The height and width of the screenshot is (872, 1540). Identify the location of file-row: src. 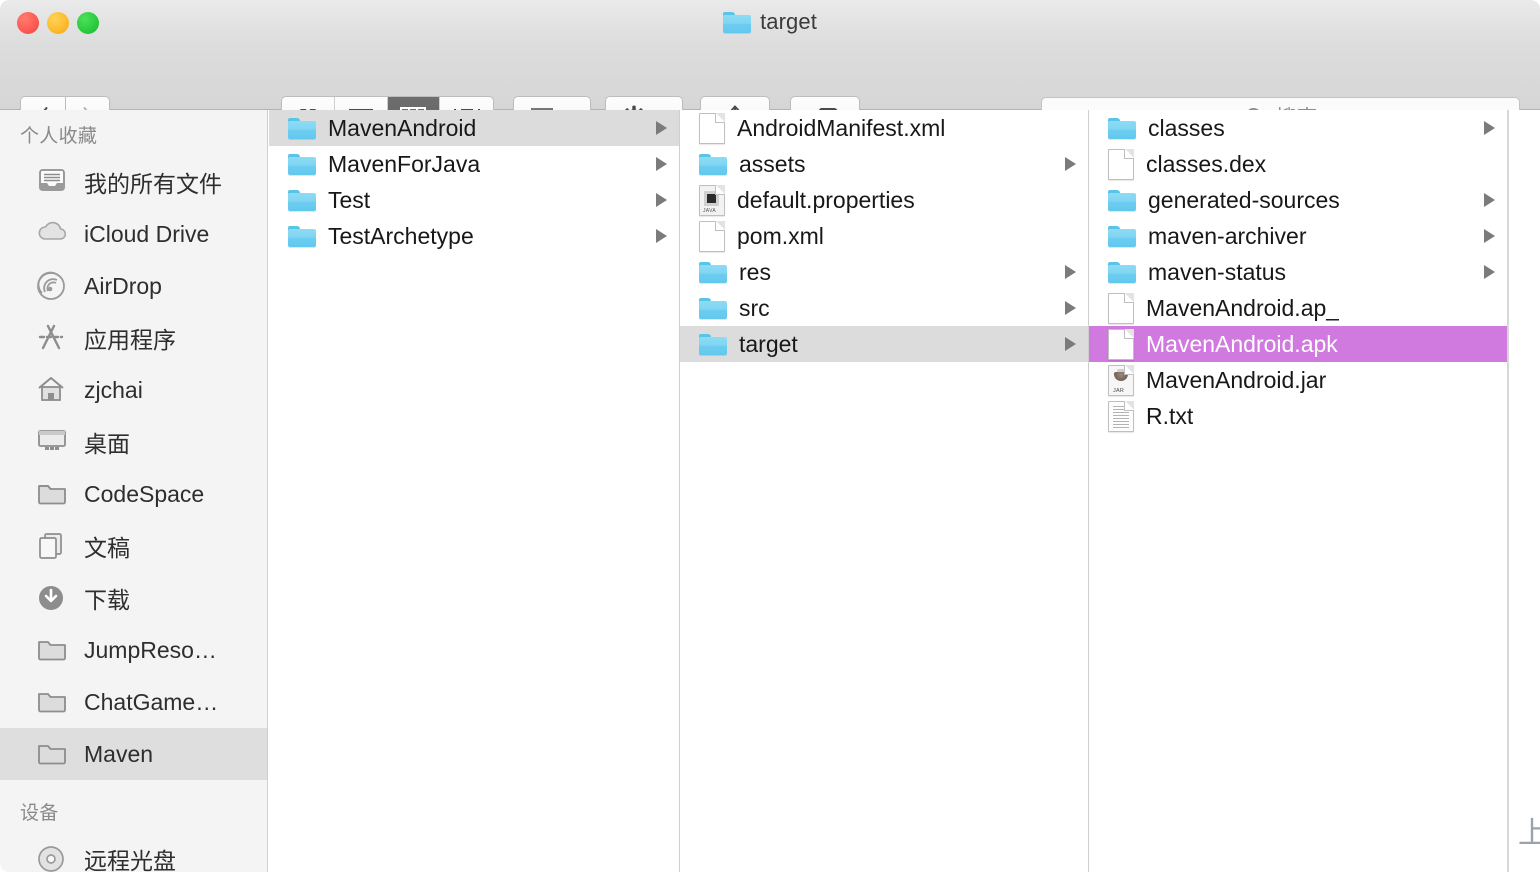
(884, 308).